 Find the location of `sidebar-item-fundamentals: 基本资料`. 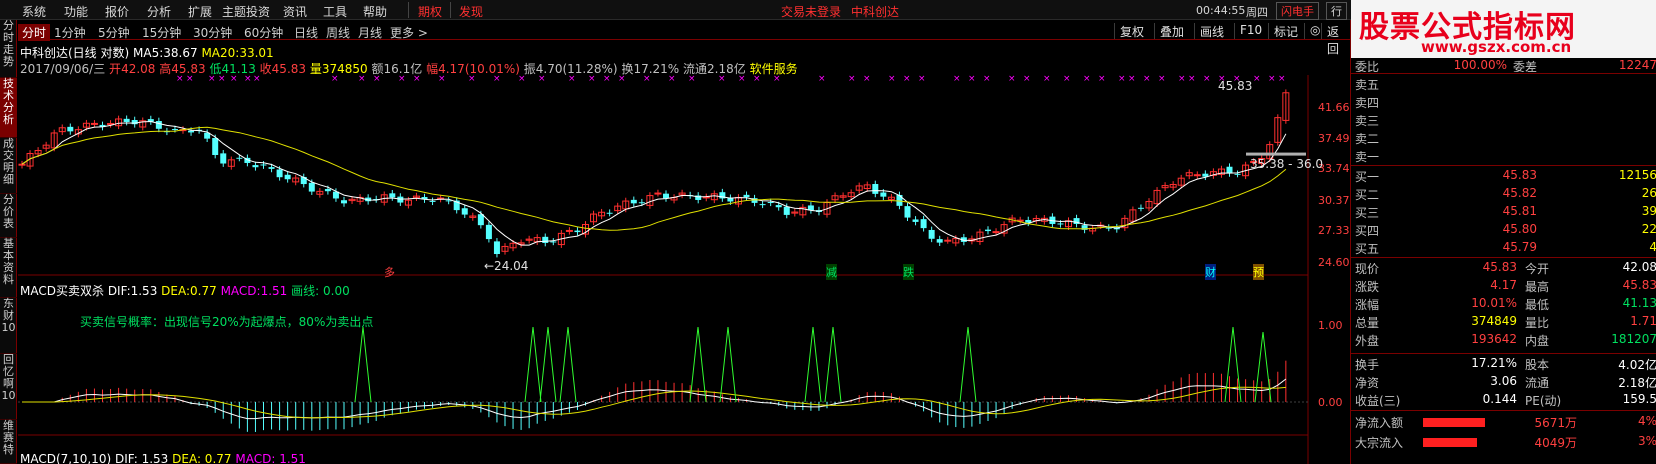

sidebar-item-fundamentals: 基本资料 is located at coordinates (8, 268).